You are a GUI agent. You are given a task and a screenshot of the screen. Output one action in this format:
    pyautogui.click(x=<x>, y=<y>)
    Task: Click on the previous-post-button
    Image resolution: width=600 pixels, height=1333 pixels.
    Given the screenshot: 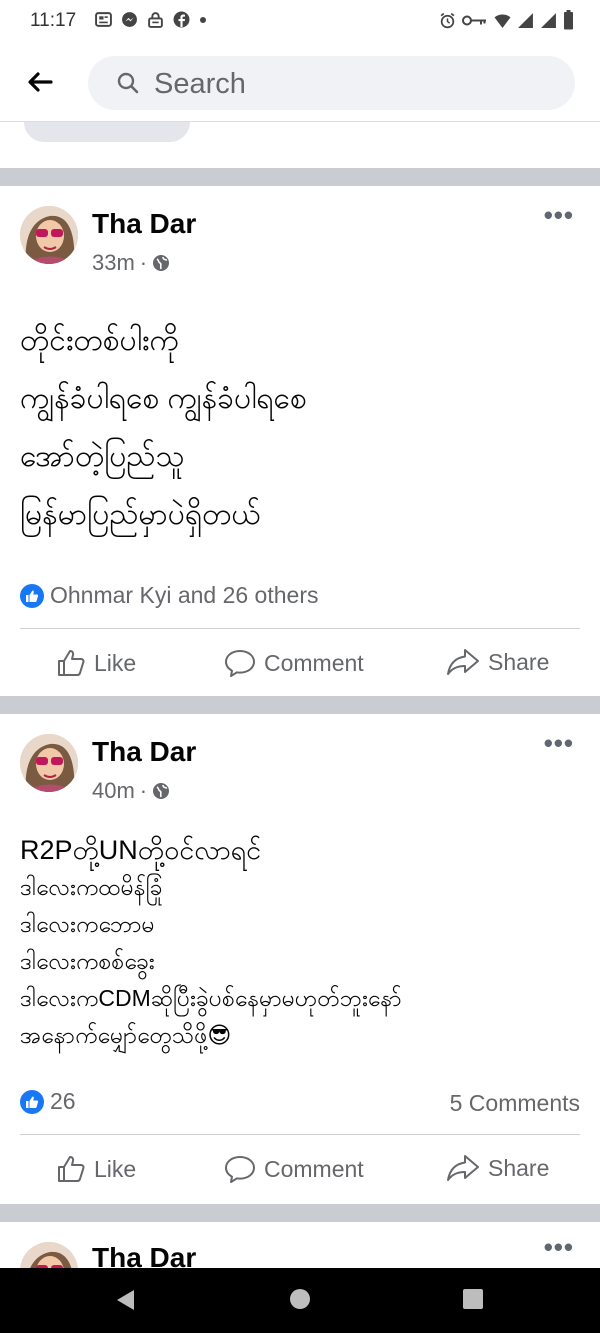 What is the action you would take?
    pyautogui.click(x=107, y=132)
    